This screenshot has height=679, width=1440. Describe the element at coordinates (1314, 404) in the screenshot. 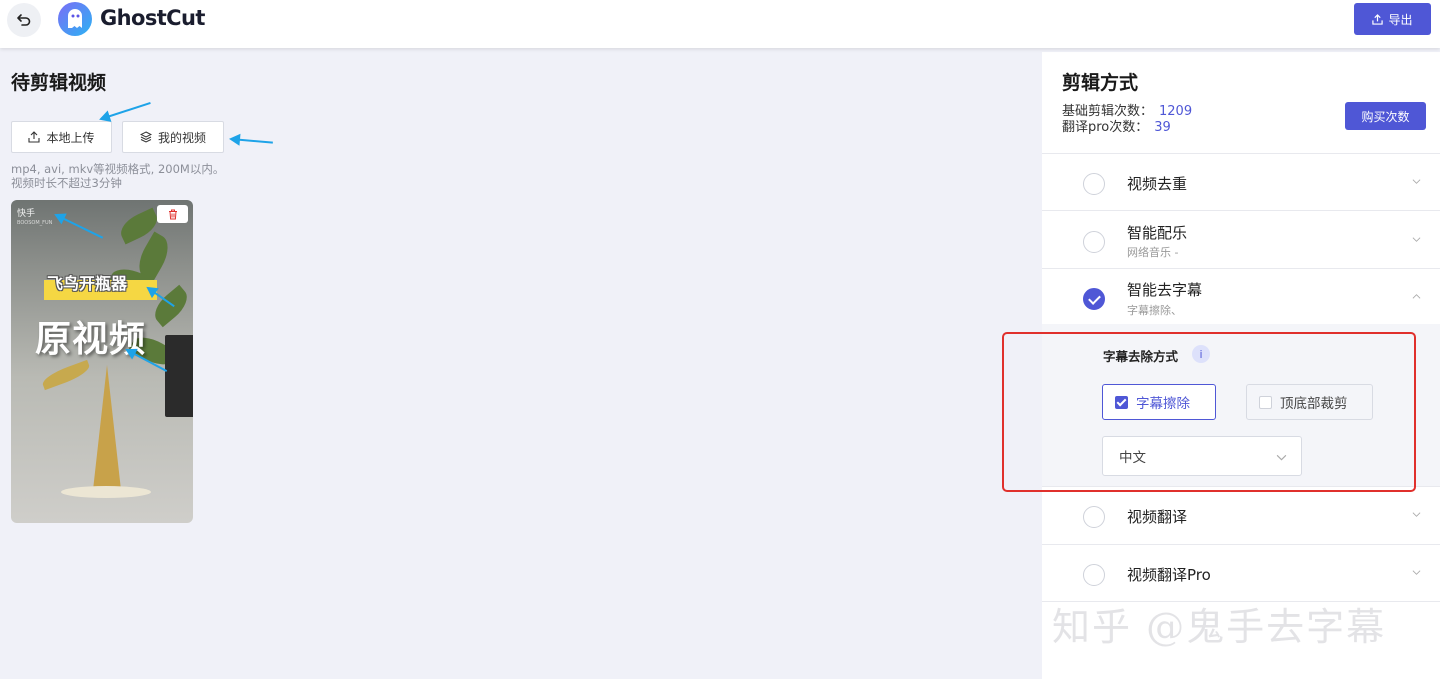

I see `top-bottom-crop-label: 顶底部裁剪` at that location.